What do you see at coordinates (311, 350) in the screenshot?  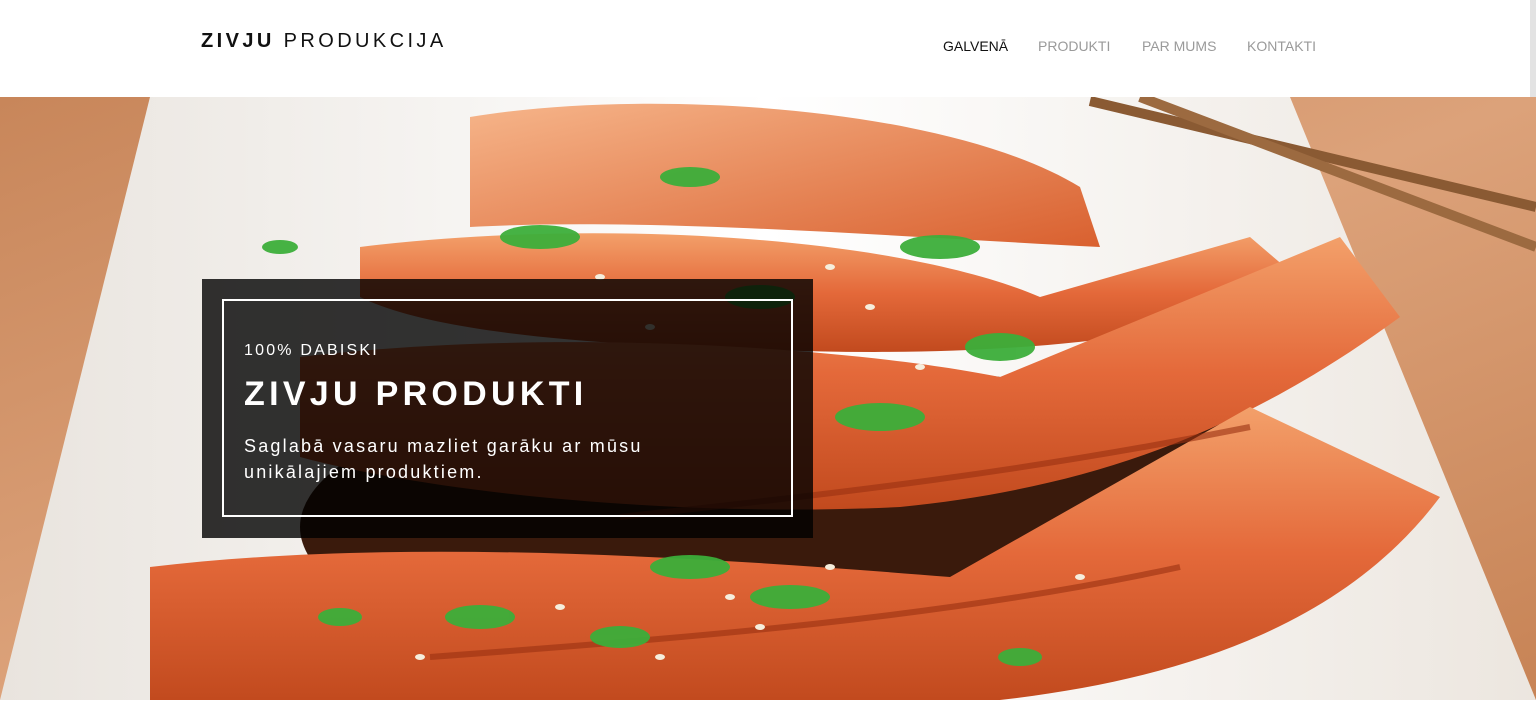 I see `hero-eyebrow: 100% DABISKI` at bounding box center [311, 350].